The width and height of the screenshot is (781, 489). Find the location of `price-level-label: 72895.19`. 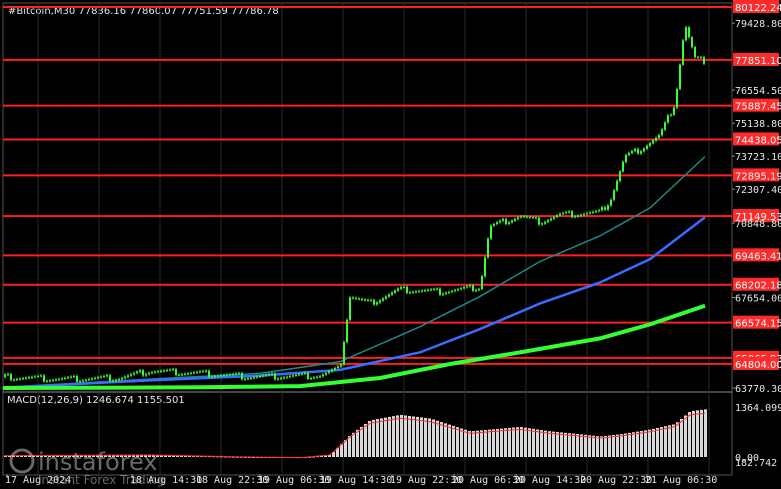

price-level-label: 72895.19 is located at coordinates (758, 176).